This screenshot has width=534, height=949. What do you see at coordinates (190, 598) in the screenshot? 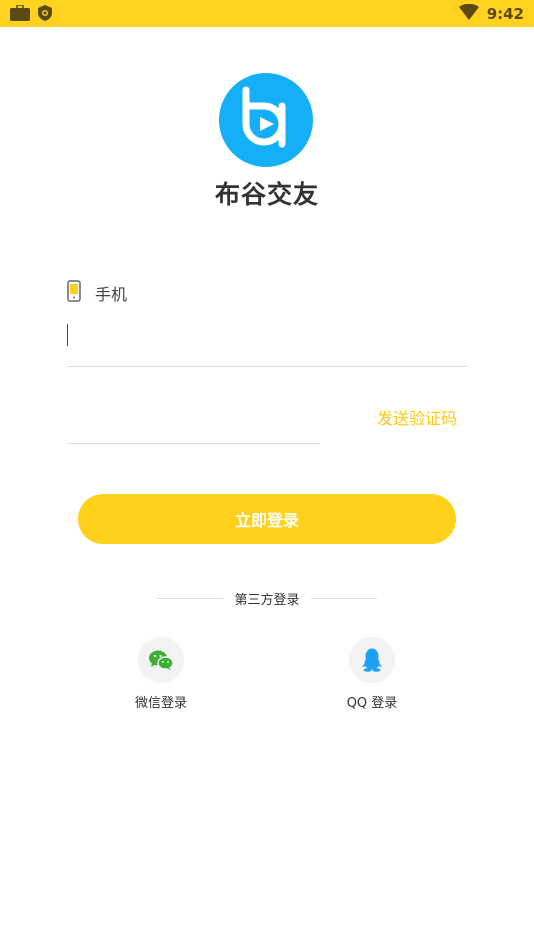
I see `divider-left` at bounding box center [190, 598].